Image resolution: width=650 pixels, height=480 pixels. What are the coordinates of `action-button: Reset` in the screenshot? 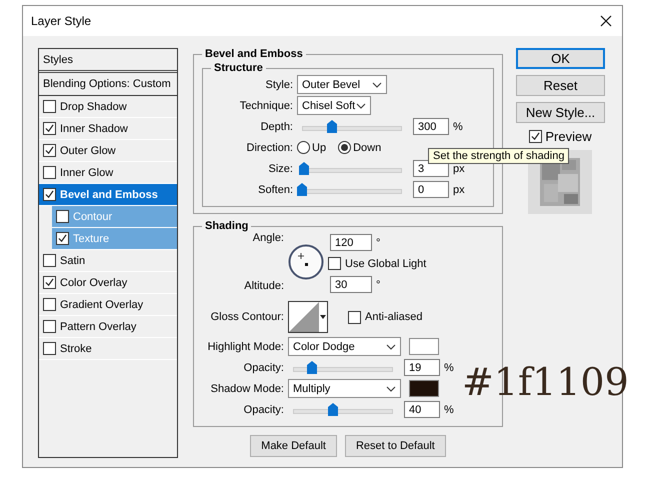 It's located at (560, 85).